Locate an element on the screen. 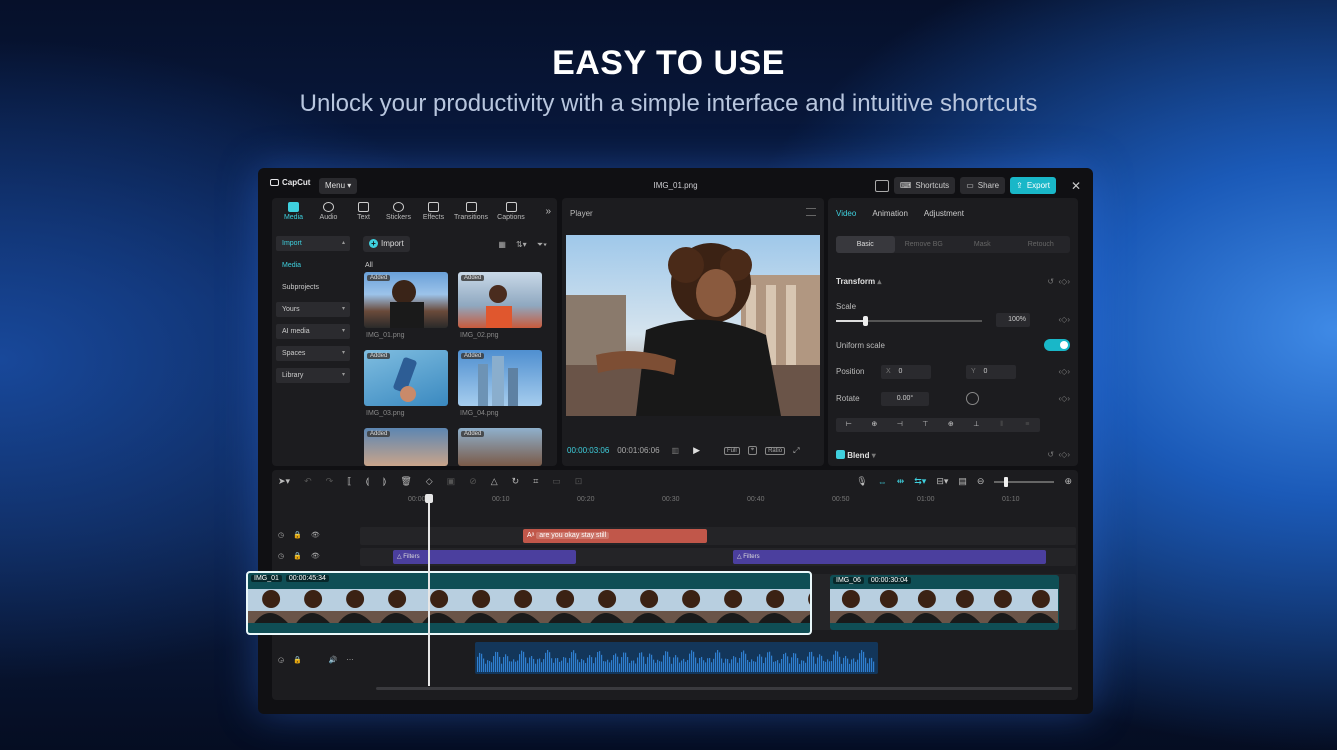  blend-section: Blend ▾ is located at coordinates (856, 455).